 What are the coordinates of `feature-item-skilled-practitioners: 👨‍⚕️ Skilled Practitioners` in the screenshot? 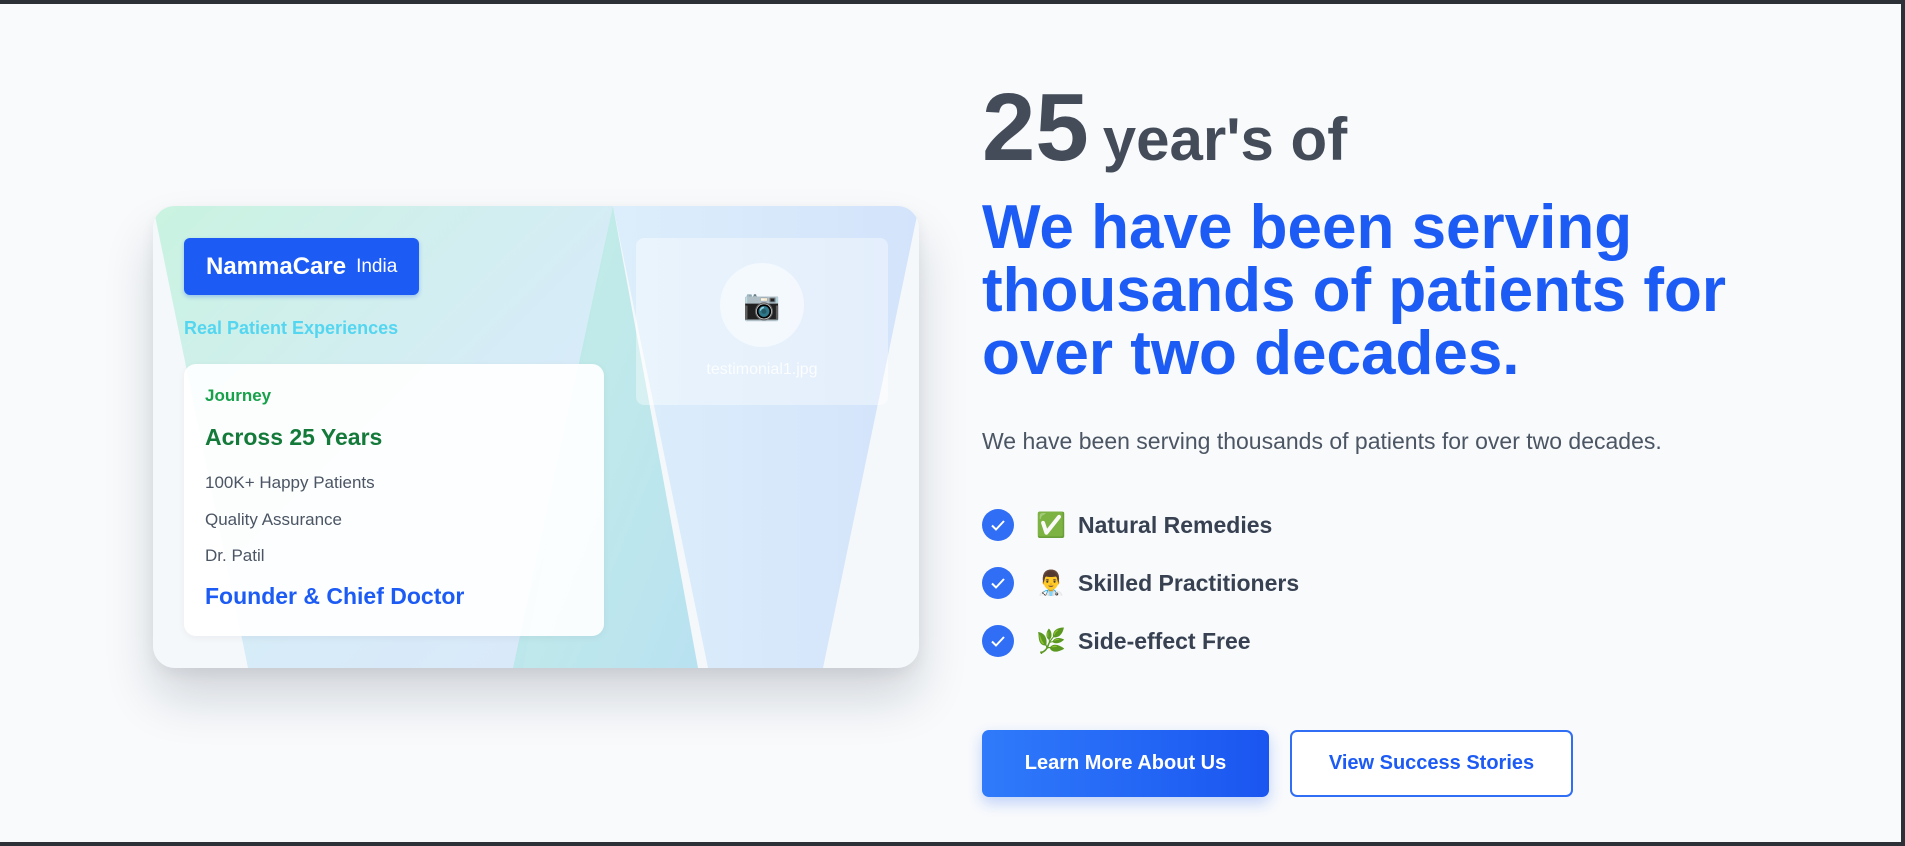 It's located at (1140, 583).